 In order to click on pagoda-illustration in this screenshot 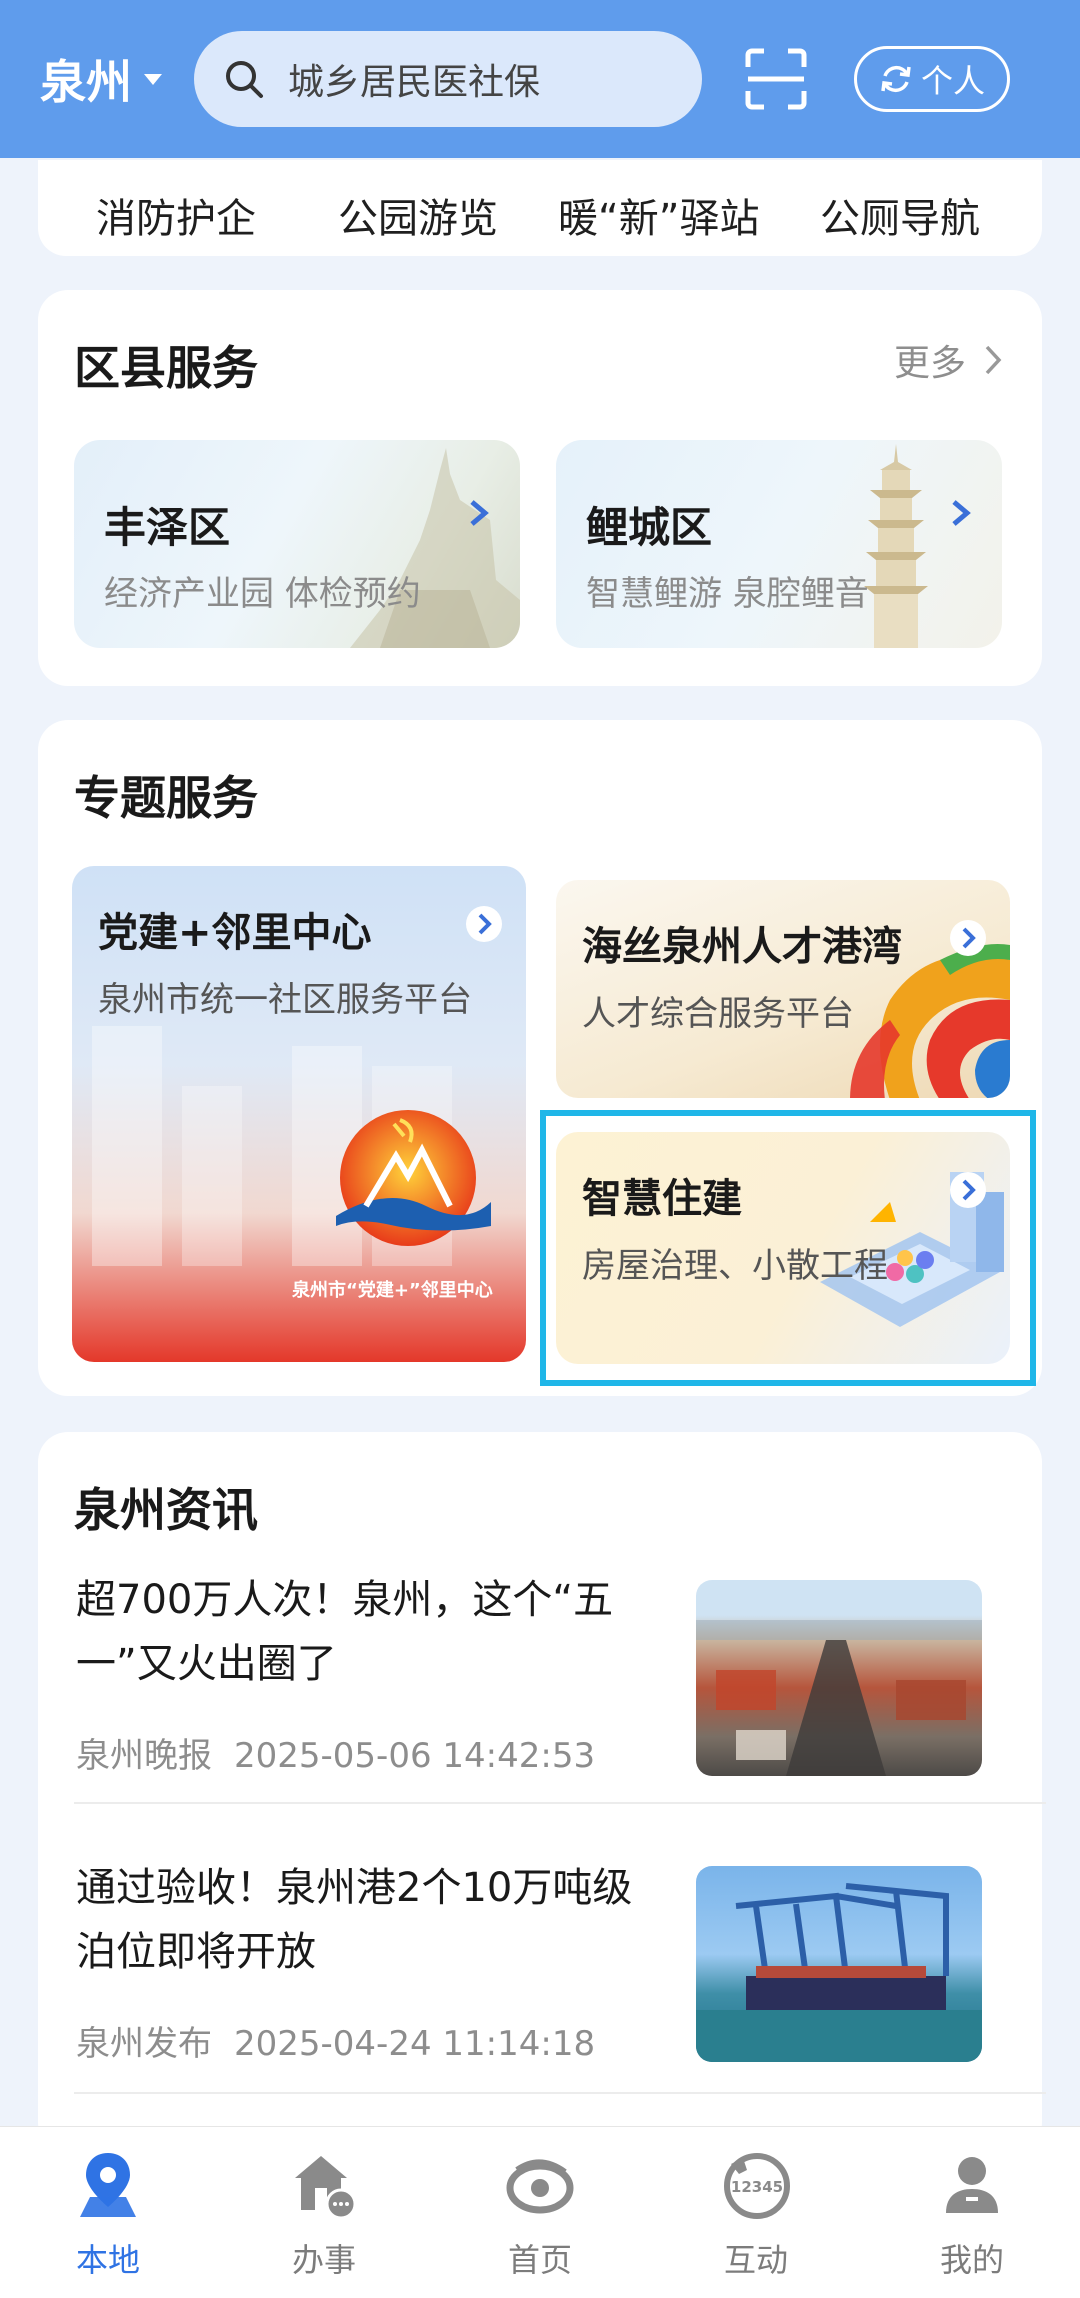, I will do `click(896, 546)`.